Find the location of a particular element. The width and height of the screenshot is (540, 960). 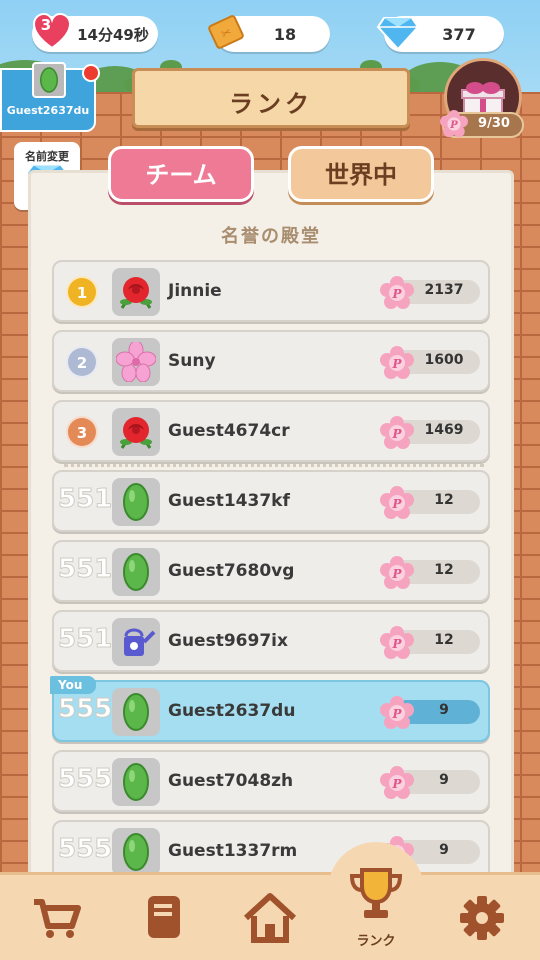

player-name: Guest9697ix is located at coordinates (228, 641).